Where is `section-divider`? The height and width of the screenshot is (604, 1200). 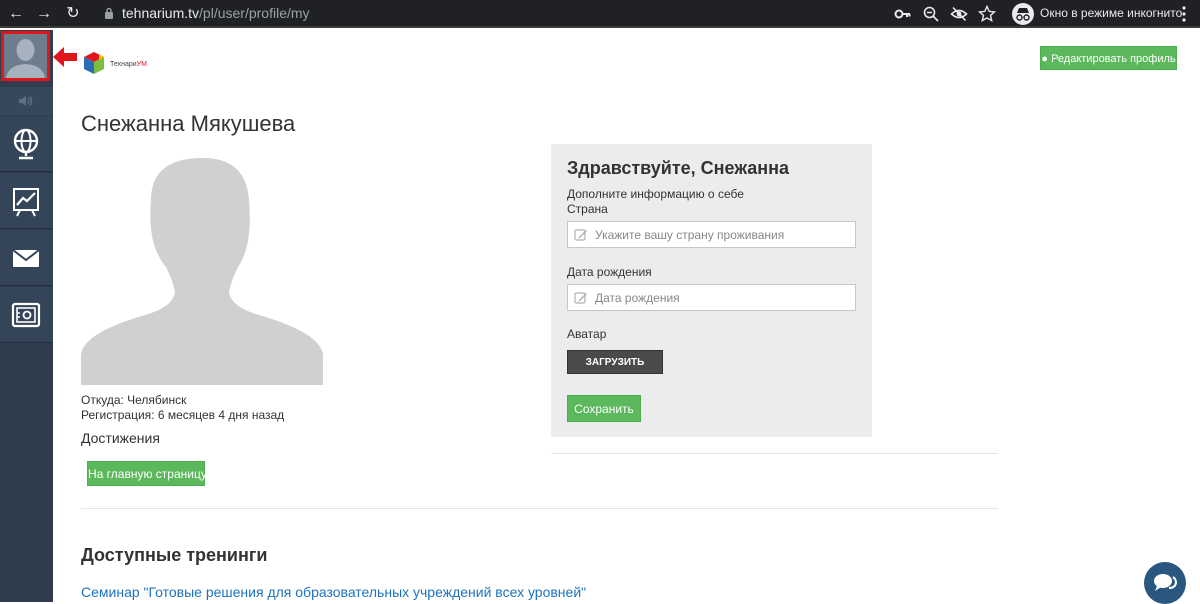
section-divider is located at coordinates (539, 508).